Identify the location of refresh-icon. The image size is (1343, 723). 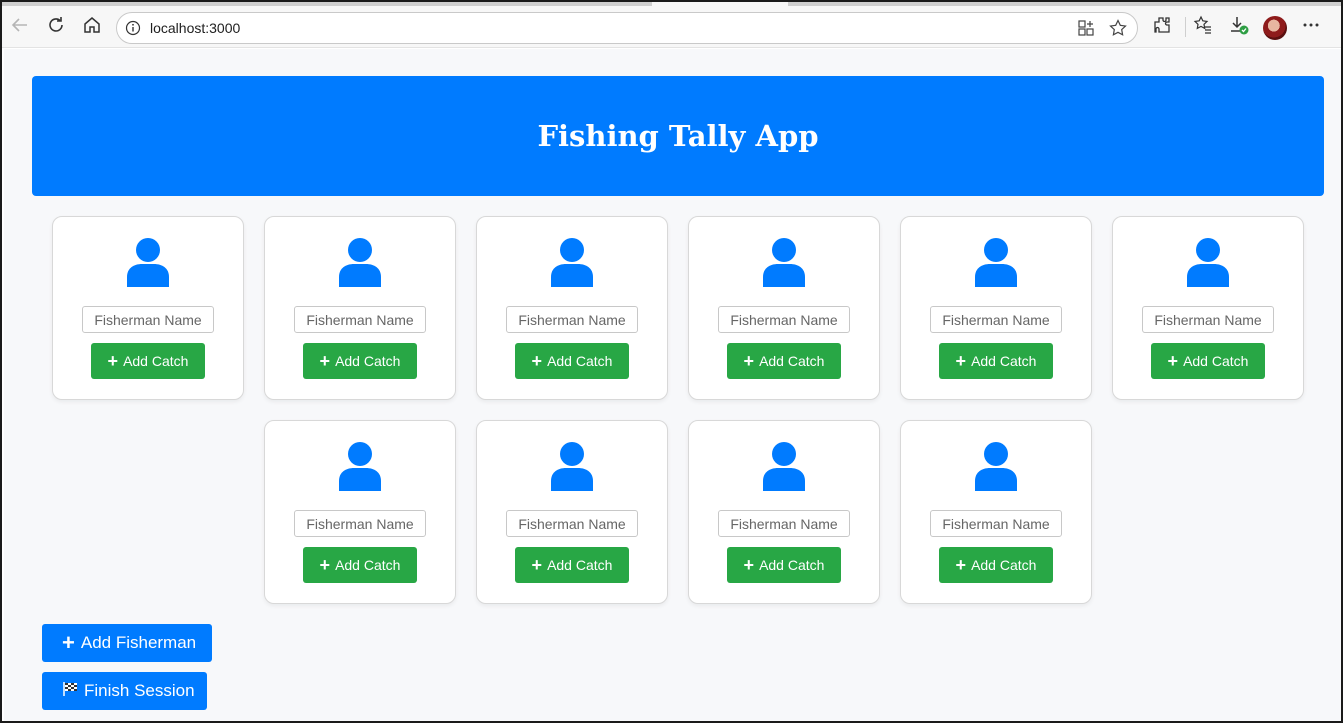
(56, 25).